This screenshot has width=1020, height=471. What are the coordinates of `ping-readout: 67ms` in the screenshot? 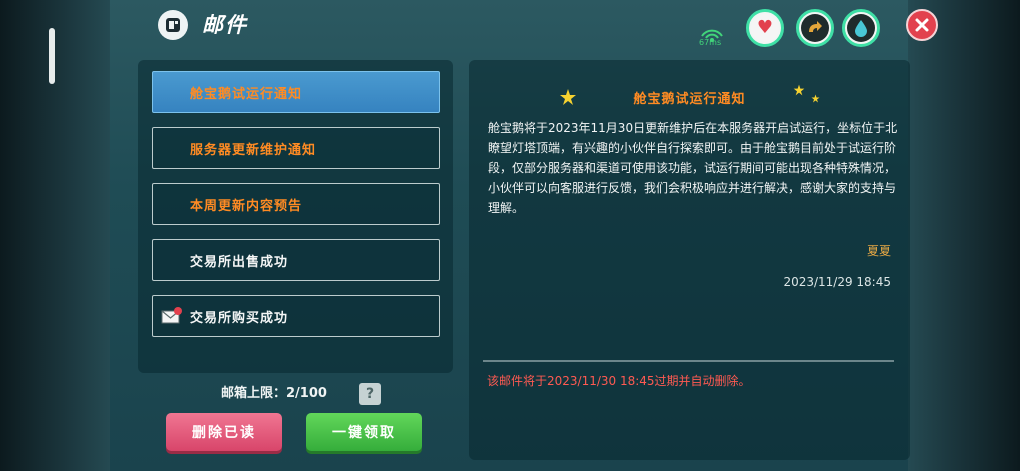 It's located at (710, 42).